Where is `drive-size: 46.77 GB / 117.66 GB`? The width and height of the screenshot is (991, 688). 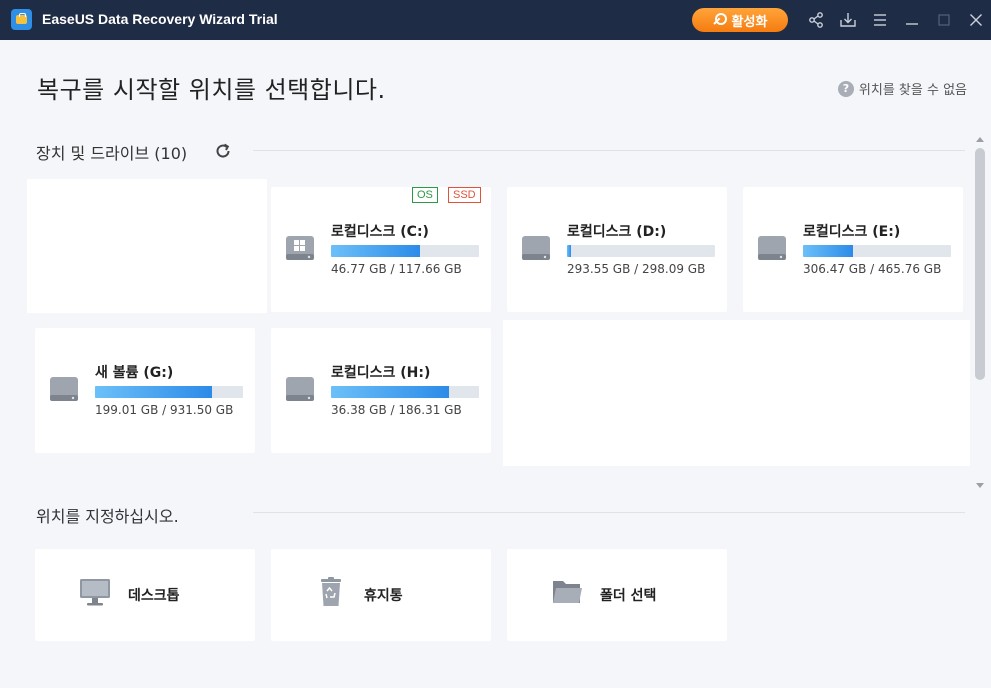 drive-size: 46.77 GB / 117.66 GB is located at coordinates (396, 269).